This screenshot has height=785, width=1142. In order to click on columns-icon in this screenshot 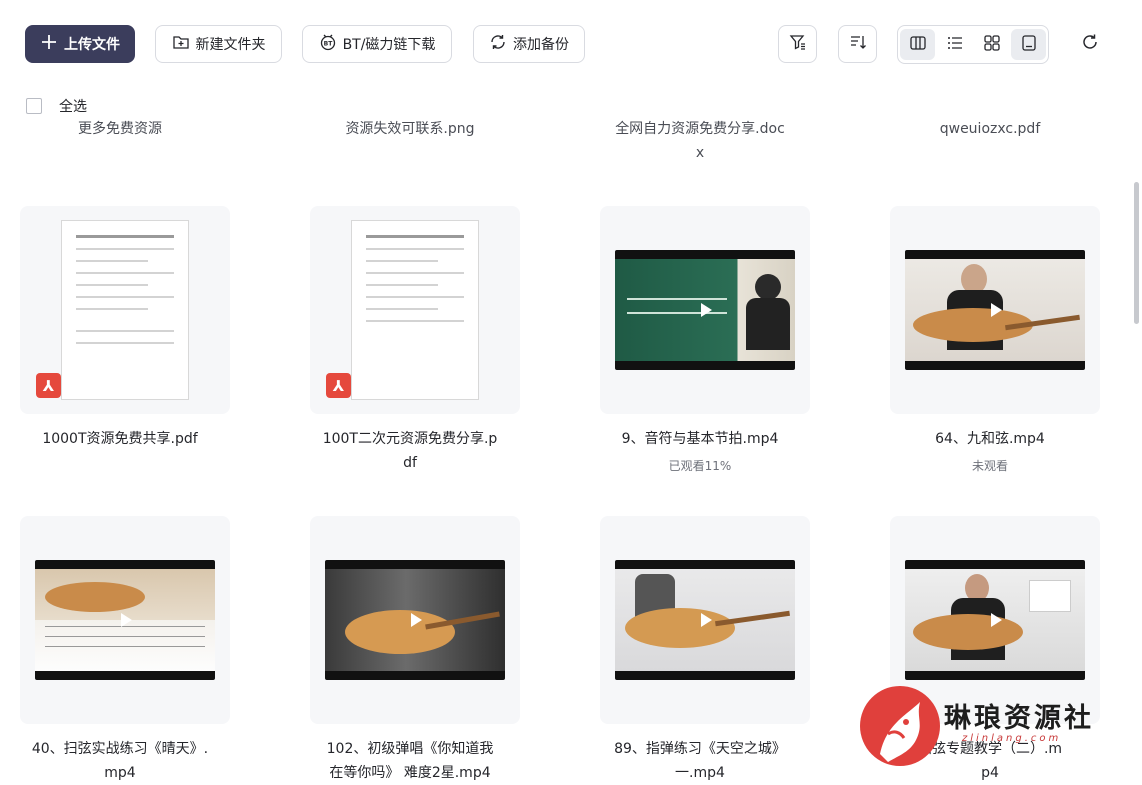, I will do `click(918, 45)`.